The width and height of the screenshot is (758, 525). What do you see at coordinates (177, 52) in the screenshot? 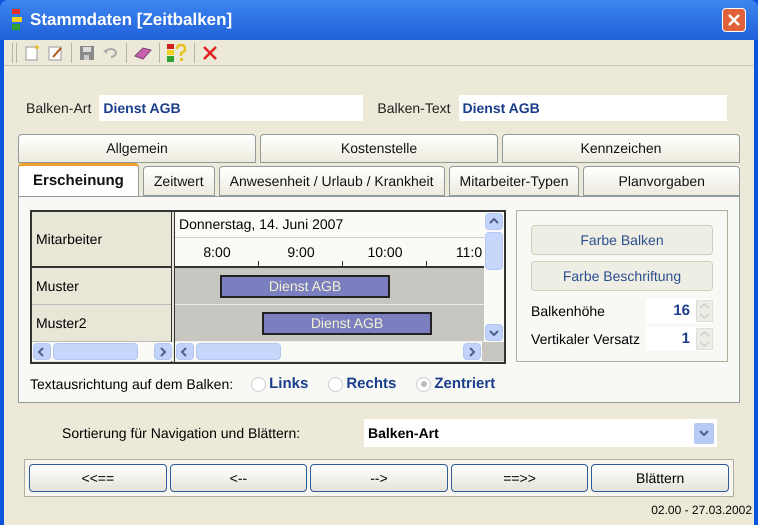
I see `help-icon` at bounding box center [177, 52].